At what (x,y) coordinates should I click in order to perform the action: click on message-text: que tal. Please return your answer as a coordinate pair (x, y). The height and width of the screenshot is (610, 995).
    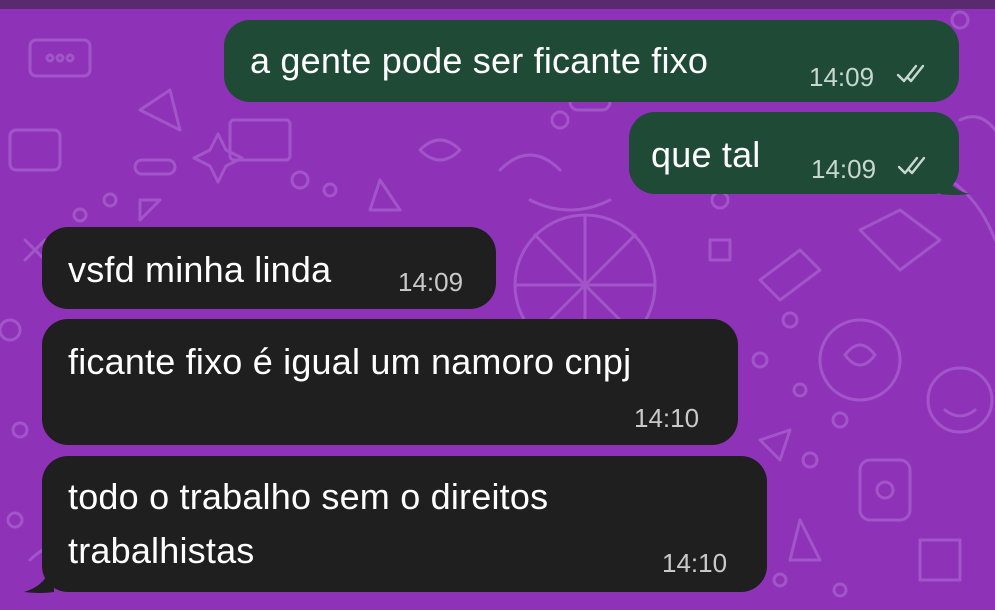
    Looking at the image, I should click on (706, 154).